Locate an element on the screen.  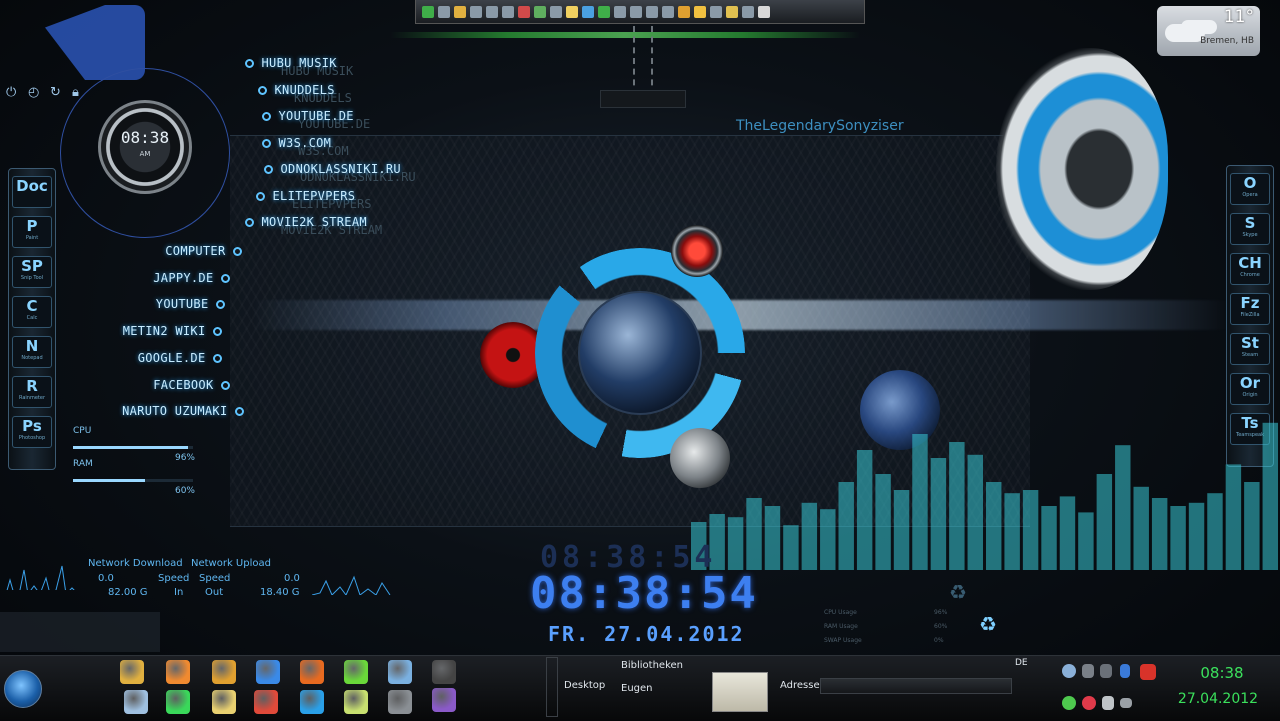
messenger-icon is located at coordinates (400, 672).